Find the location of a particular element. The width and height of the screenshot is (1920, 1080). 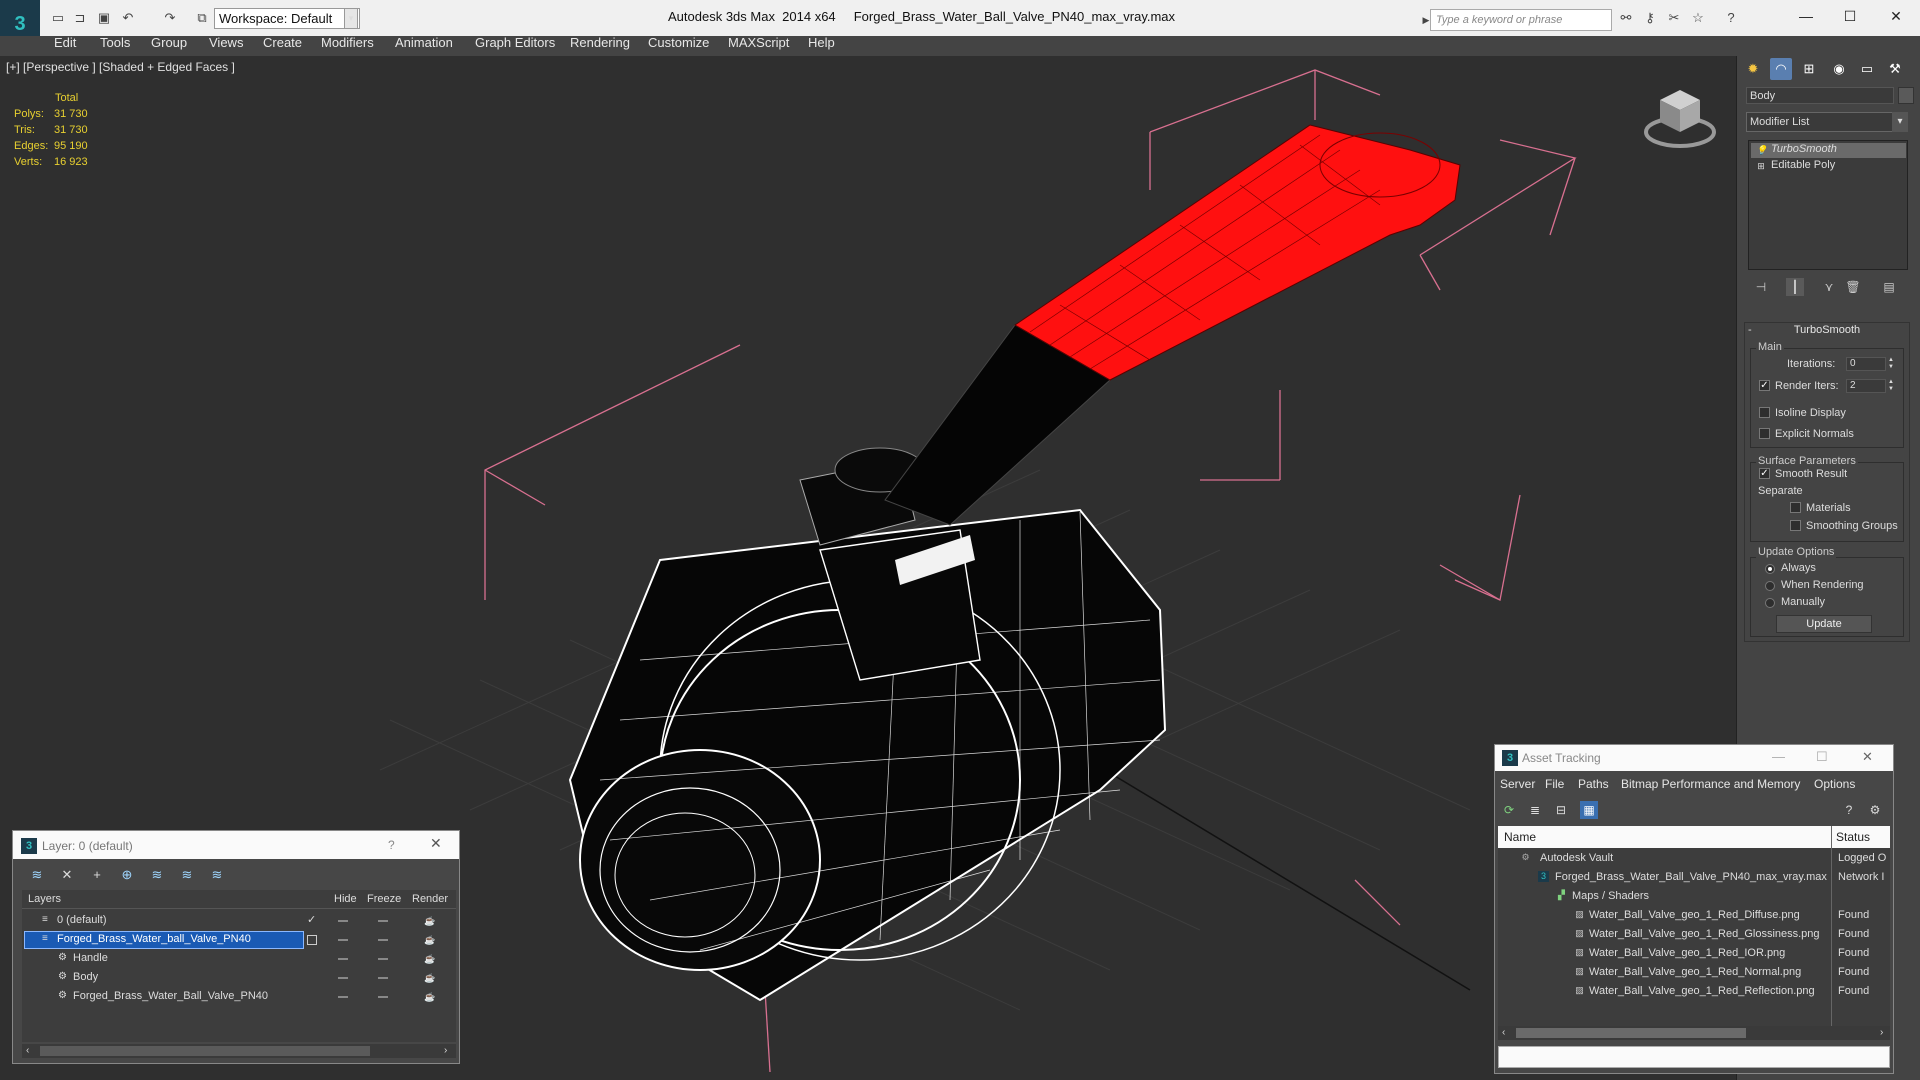

menu-help: Help is located at coordinates (821, 42).